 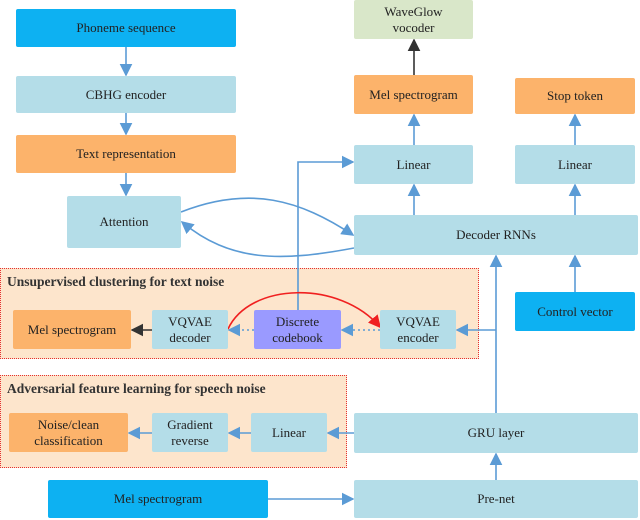 What do you see at coordinates (190, 329) in the screenshot?
I see `node-vqvae-decoder: VQVAE decoder` at bounding box center [190, 329].